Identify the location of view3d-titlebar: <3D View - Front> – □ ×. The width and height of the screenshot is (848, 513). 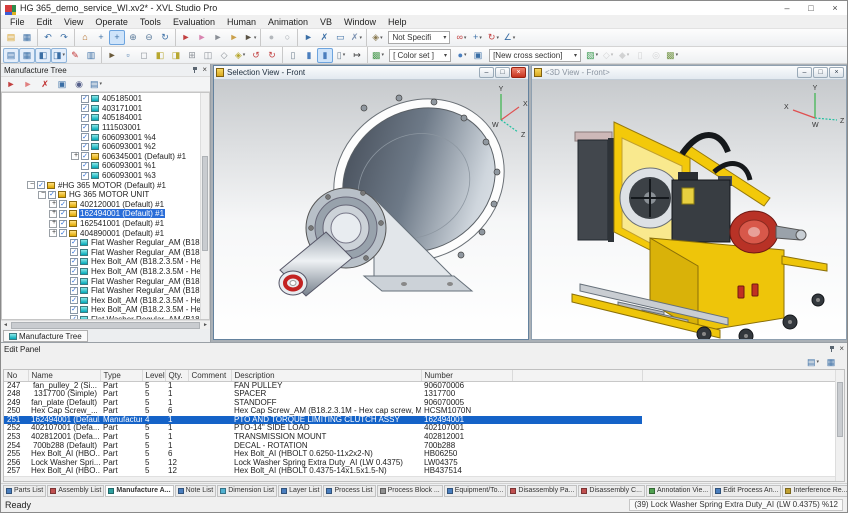
(689, 73).